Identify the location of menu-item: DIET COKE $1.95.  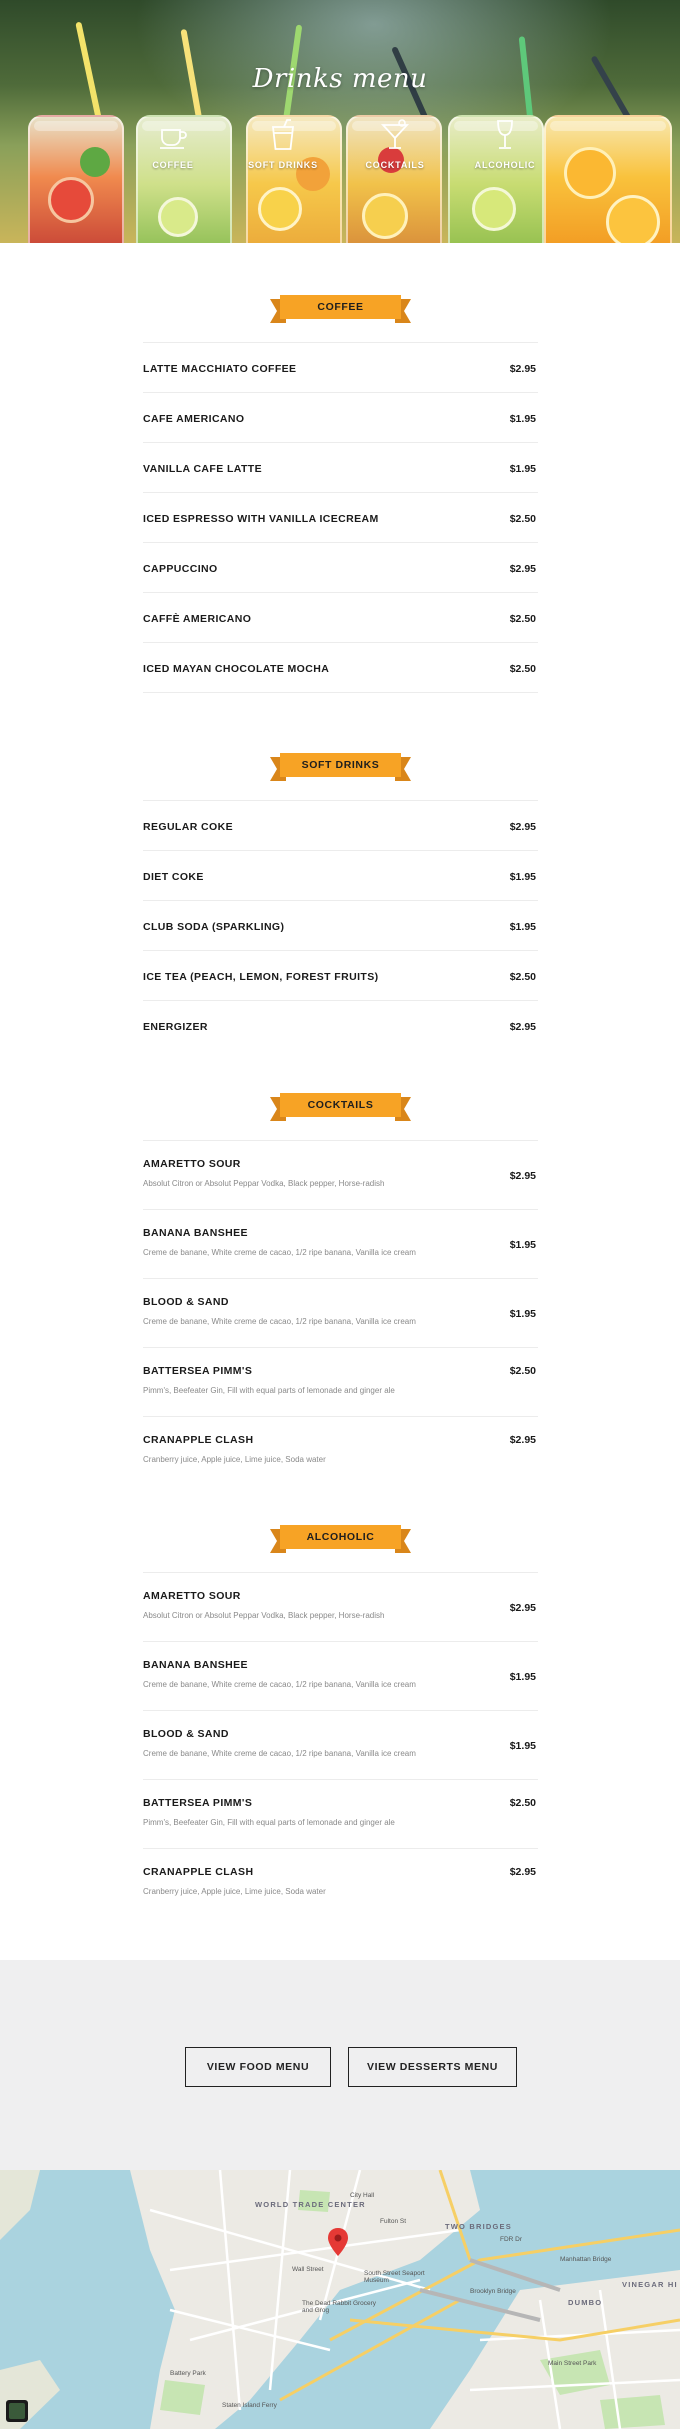
(340, 875).